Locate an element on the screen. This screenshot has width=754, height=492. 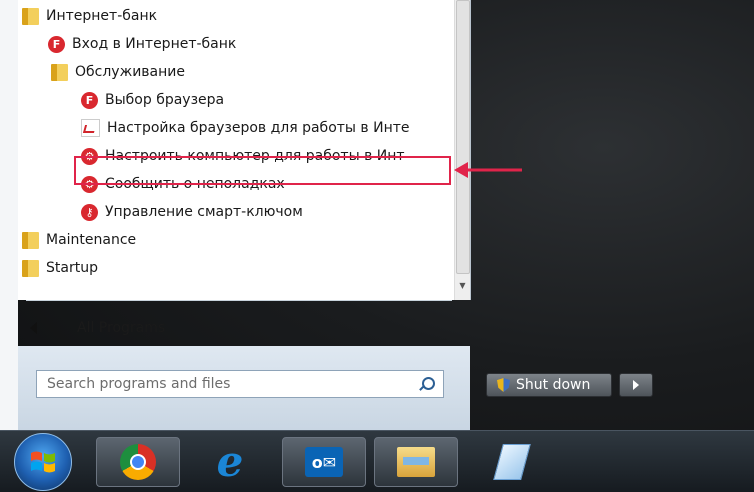
shutdown-options-button is located at coordinates (636, 385).